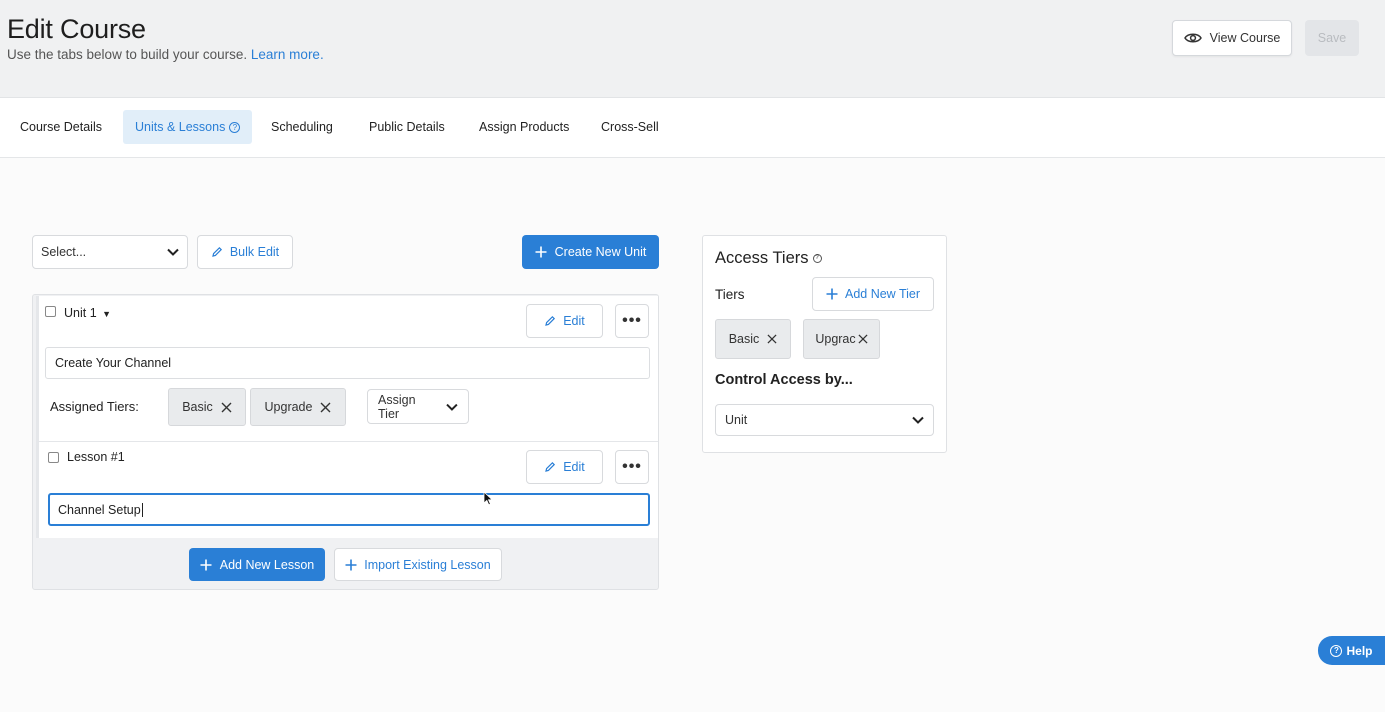 This screenshot has width=1385, height=712. What do you see at coordinates (99, 509) in the screenshot?
I see `lesson-title-value: Channel Setup` at bounding box center [99, 509].